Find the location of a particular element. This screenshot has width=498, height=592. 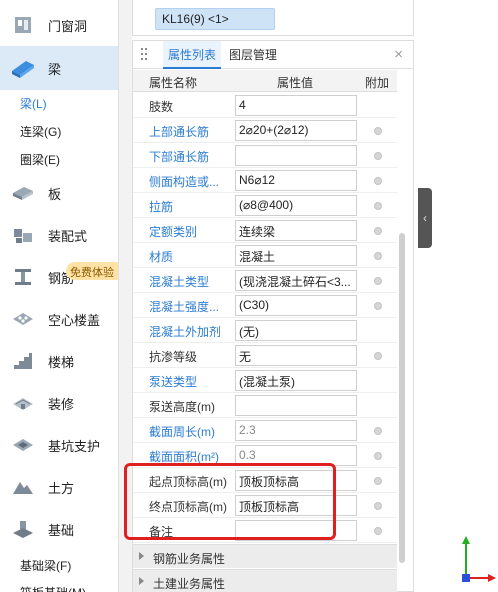

slab-icon is located at coordinates (23, 193).